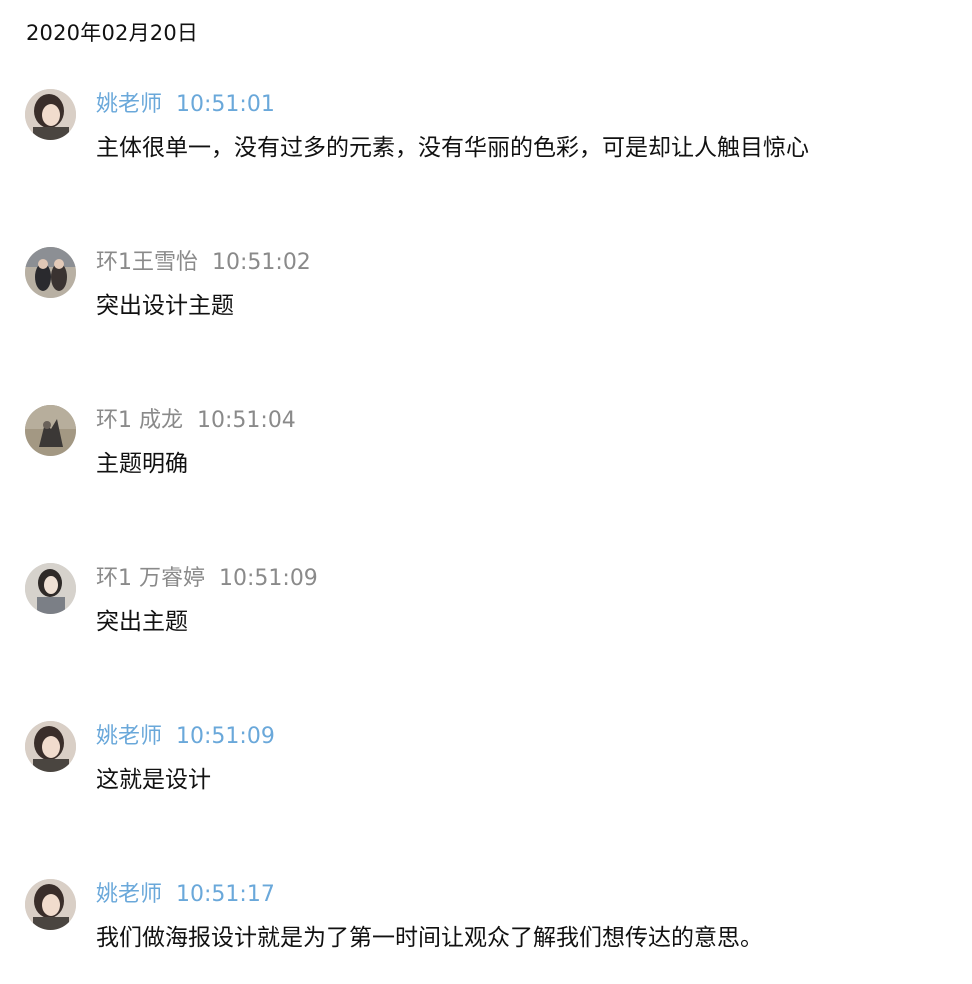  What do you see at coordinates (203, 260) in the screenshot?
I see `sender-line: 环1王雪怡 10:51:02` at bounding box center [203, 260].